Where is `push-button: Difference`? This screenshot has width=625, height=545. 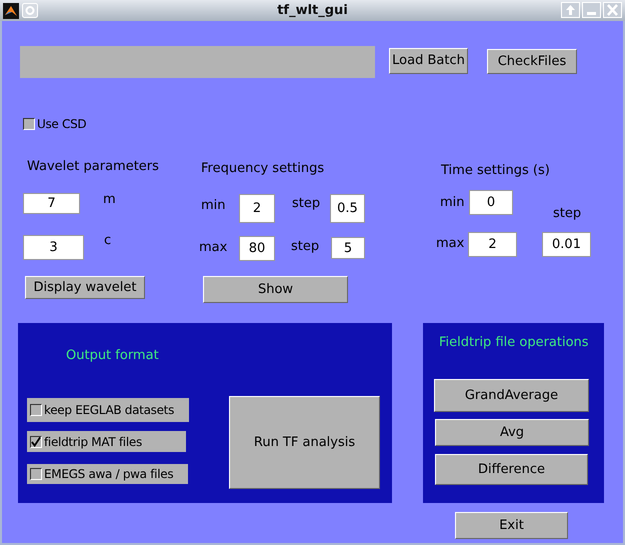 push-button: Difference is located at coordinates (511, 469).